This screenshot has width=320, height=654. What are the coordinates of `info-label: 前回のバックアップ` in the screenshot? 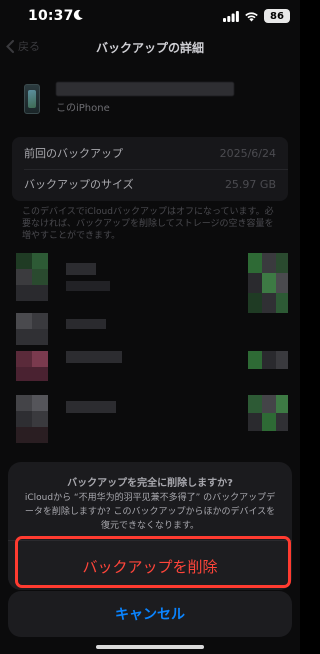 It's located at (73, 153).